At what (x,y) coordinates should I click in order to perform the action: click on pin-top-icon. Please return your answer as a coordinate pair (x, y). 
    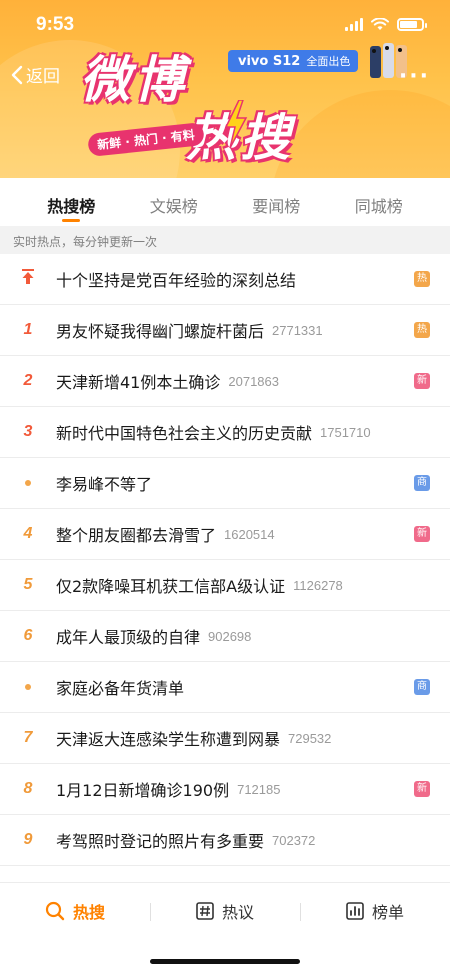
    Looking at the image, I should click on (28, 276).